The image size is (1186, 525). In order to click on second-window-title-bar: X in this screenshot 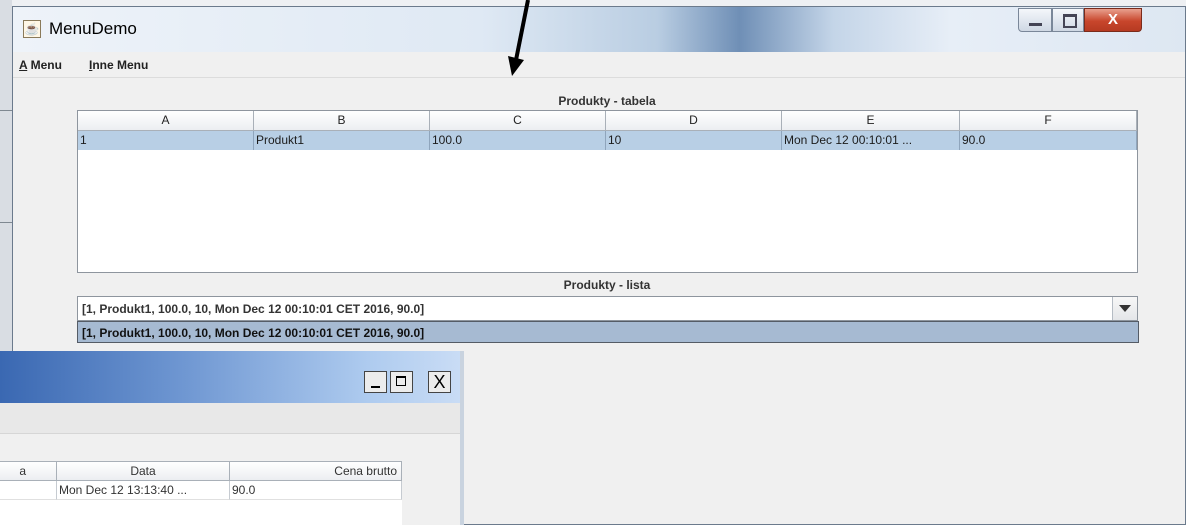, I will do `click(230, 377)`.